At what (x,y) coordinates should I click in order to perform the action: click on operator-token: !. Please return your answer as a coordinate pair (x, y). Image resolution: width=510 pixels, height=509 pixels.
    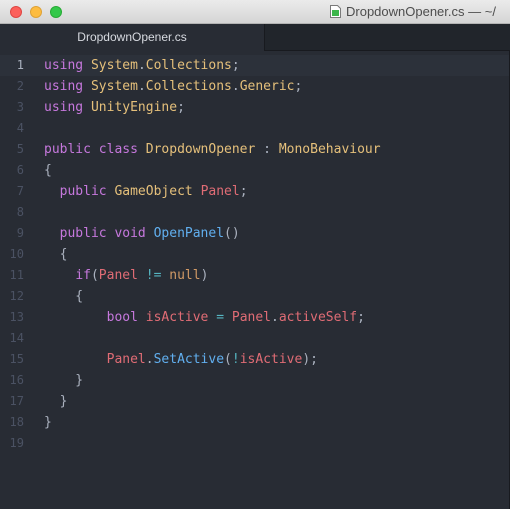
    Looking at the image, I should click on (235, 359).